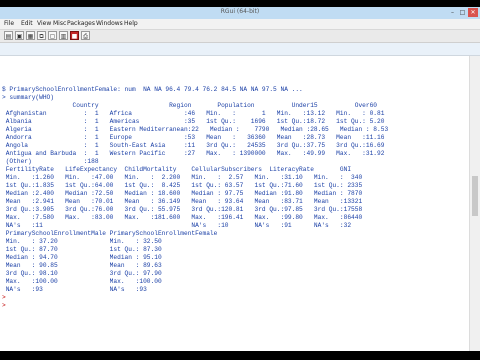 The height and width of the screenshot is (360, 480). I want to click on stop-icon: ■, so click(74, 35).